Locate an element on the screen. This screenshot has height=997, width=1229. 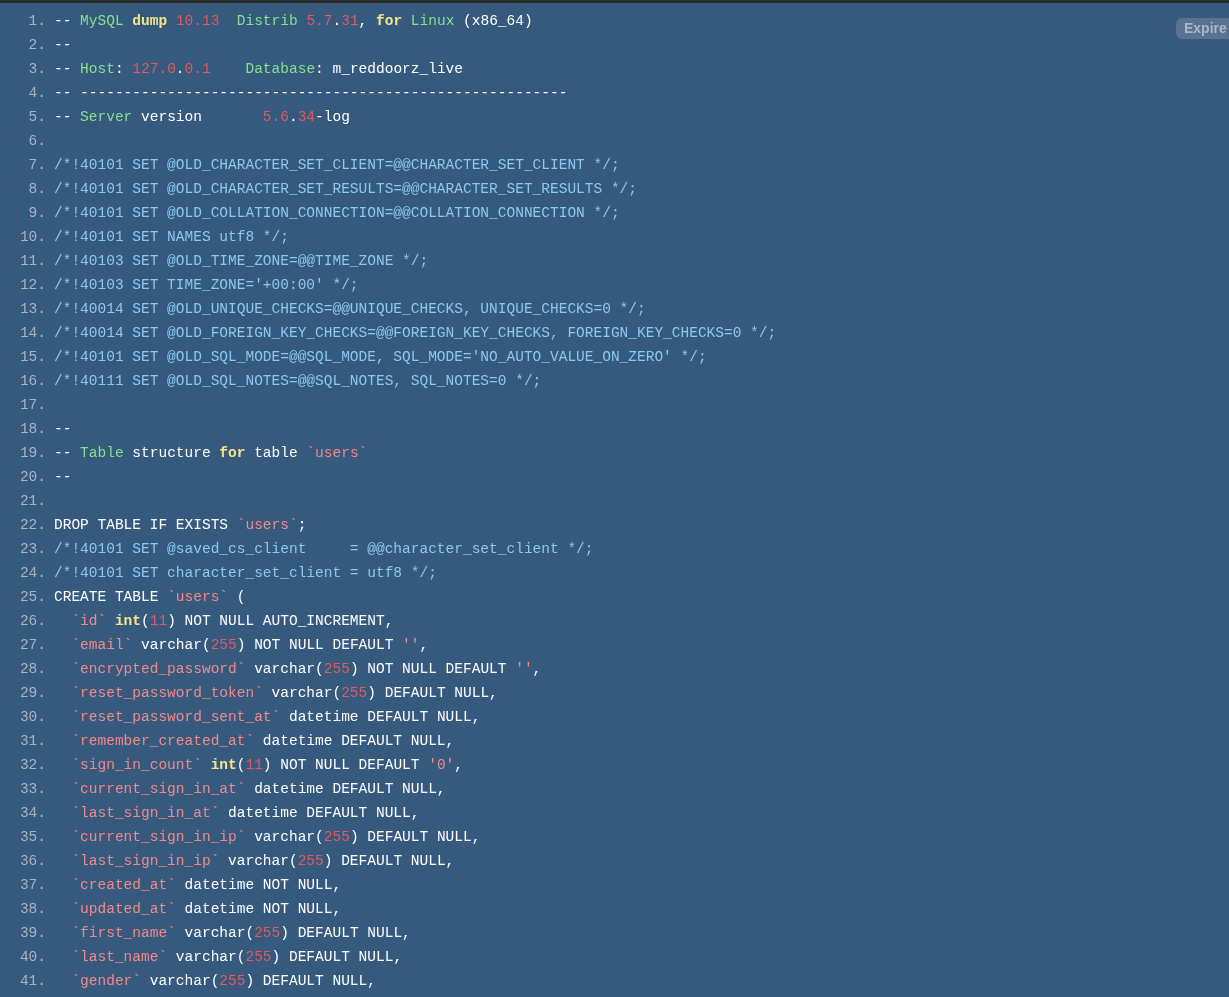
line-number: 38. is located at coordinates (32, 909).